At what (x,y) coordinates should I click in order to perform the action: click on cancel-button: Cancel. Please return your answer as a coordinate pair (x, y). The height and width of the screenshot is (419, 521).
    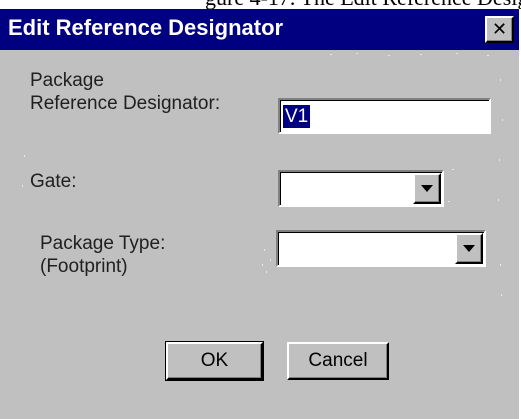
    Looking at the image, I should click on (338, 361).